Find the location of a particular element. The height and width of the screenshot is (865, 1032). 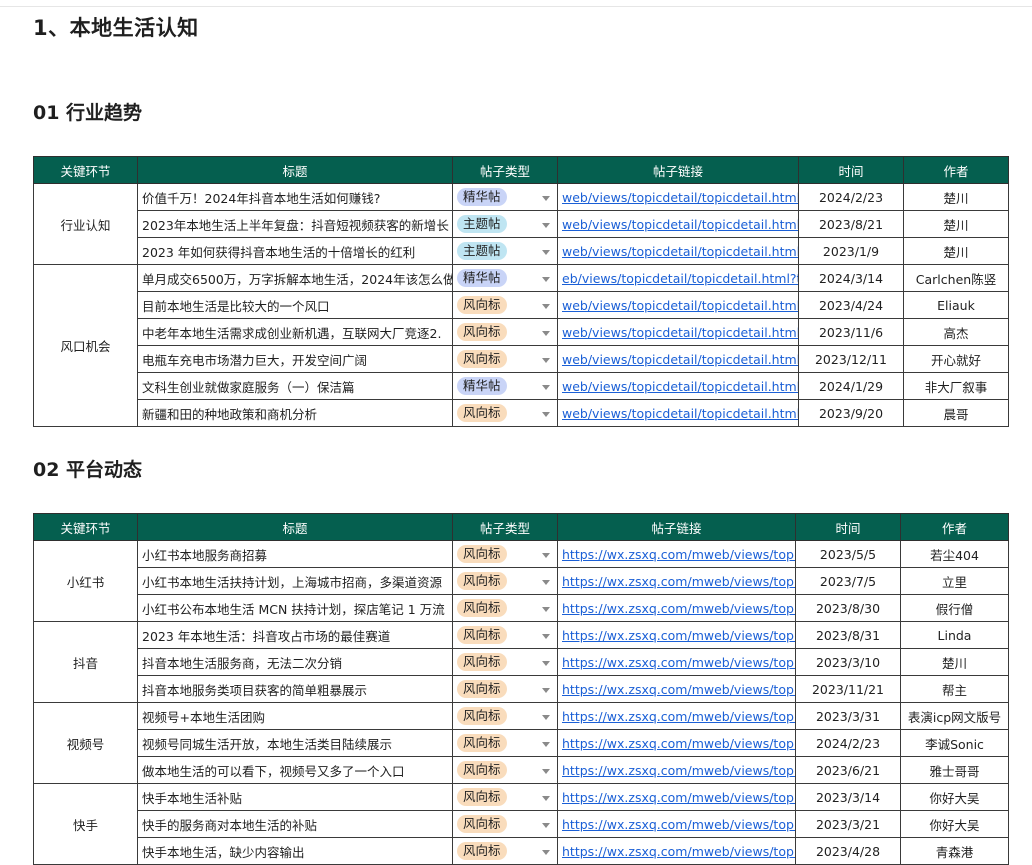

date-cell: 2023/9/20 is located at coordinates (851, 413).